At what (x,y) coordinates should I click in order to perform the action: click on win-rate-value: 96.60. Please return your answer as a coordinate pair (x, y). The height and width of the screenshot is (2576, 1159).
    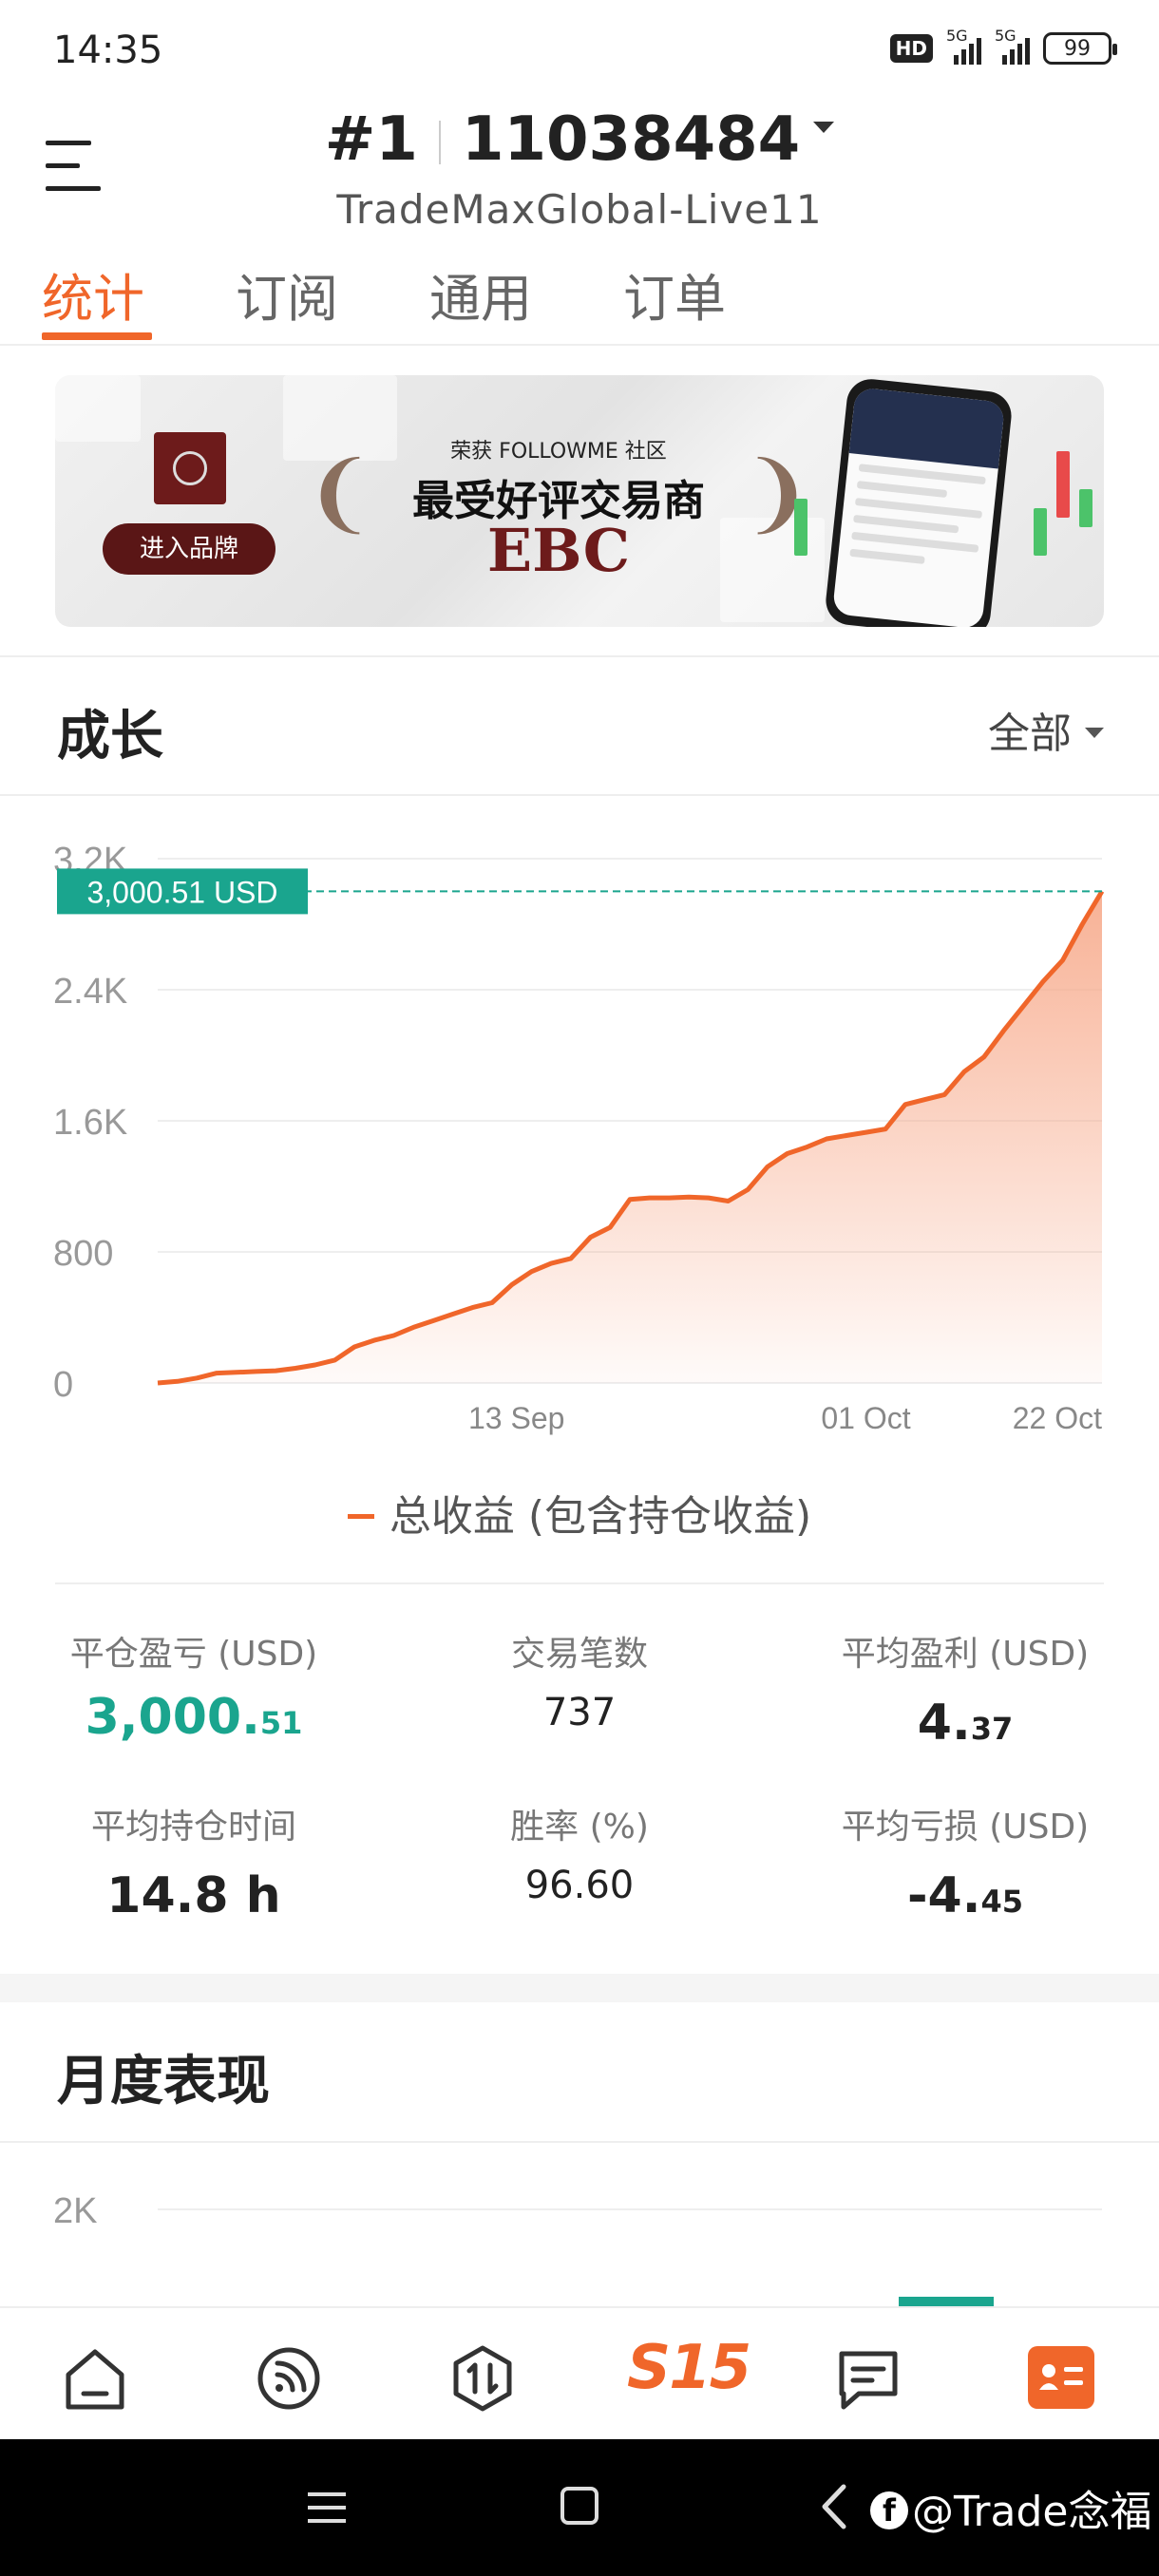
    Looking at the image, I should click on (579, 1885).